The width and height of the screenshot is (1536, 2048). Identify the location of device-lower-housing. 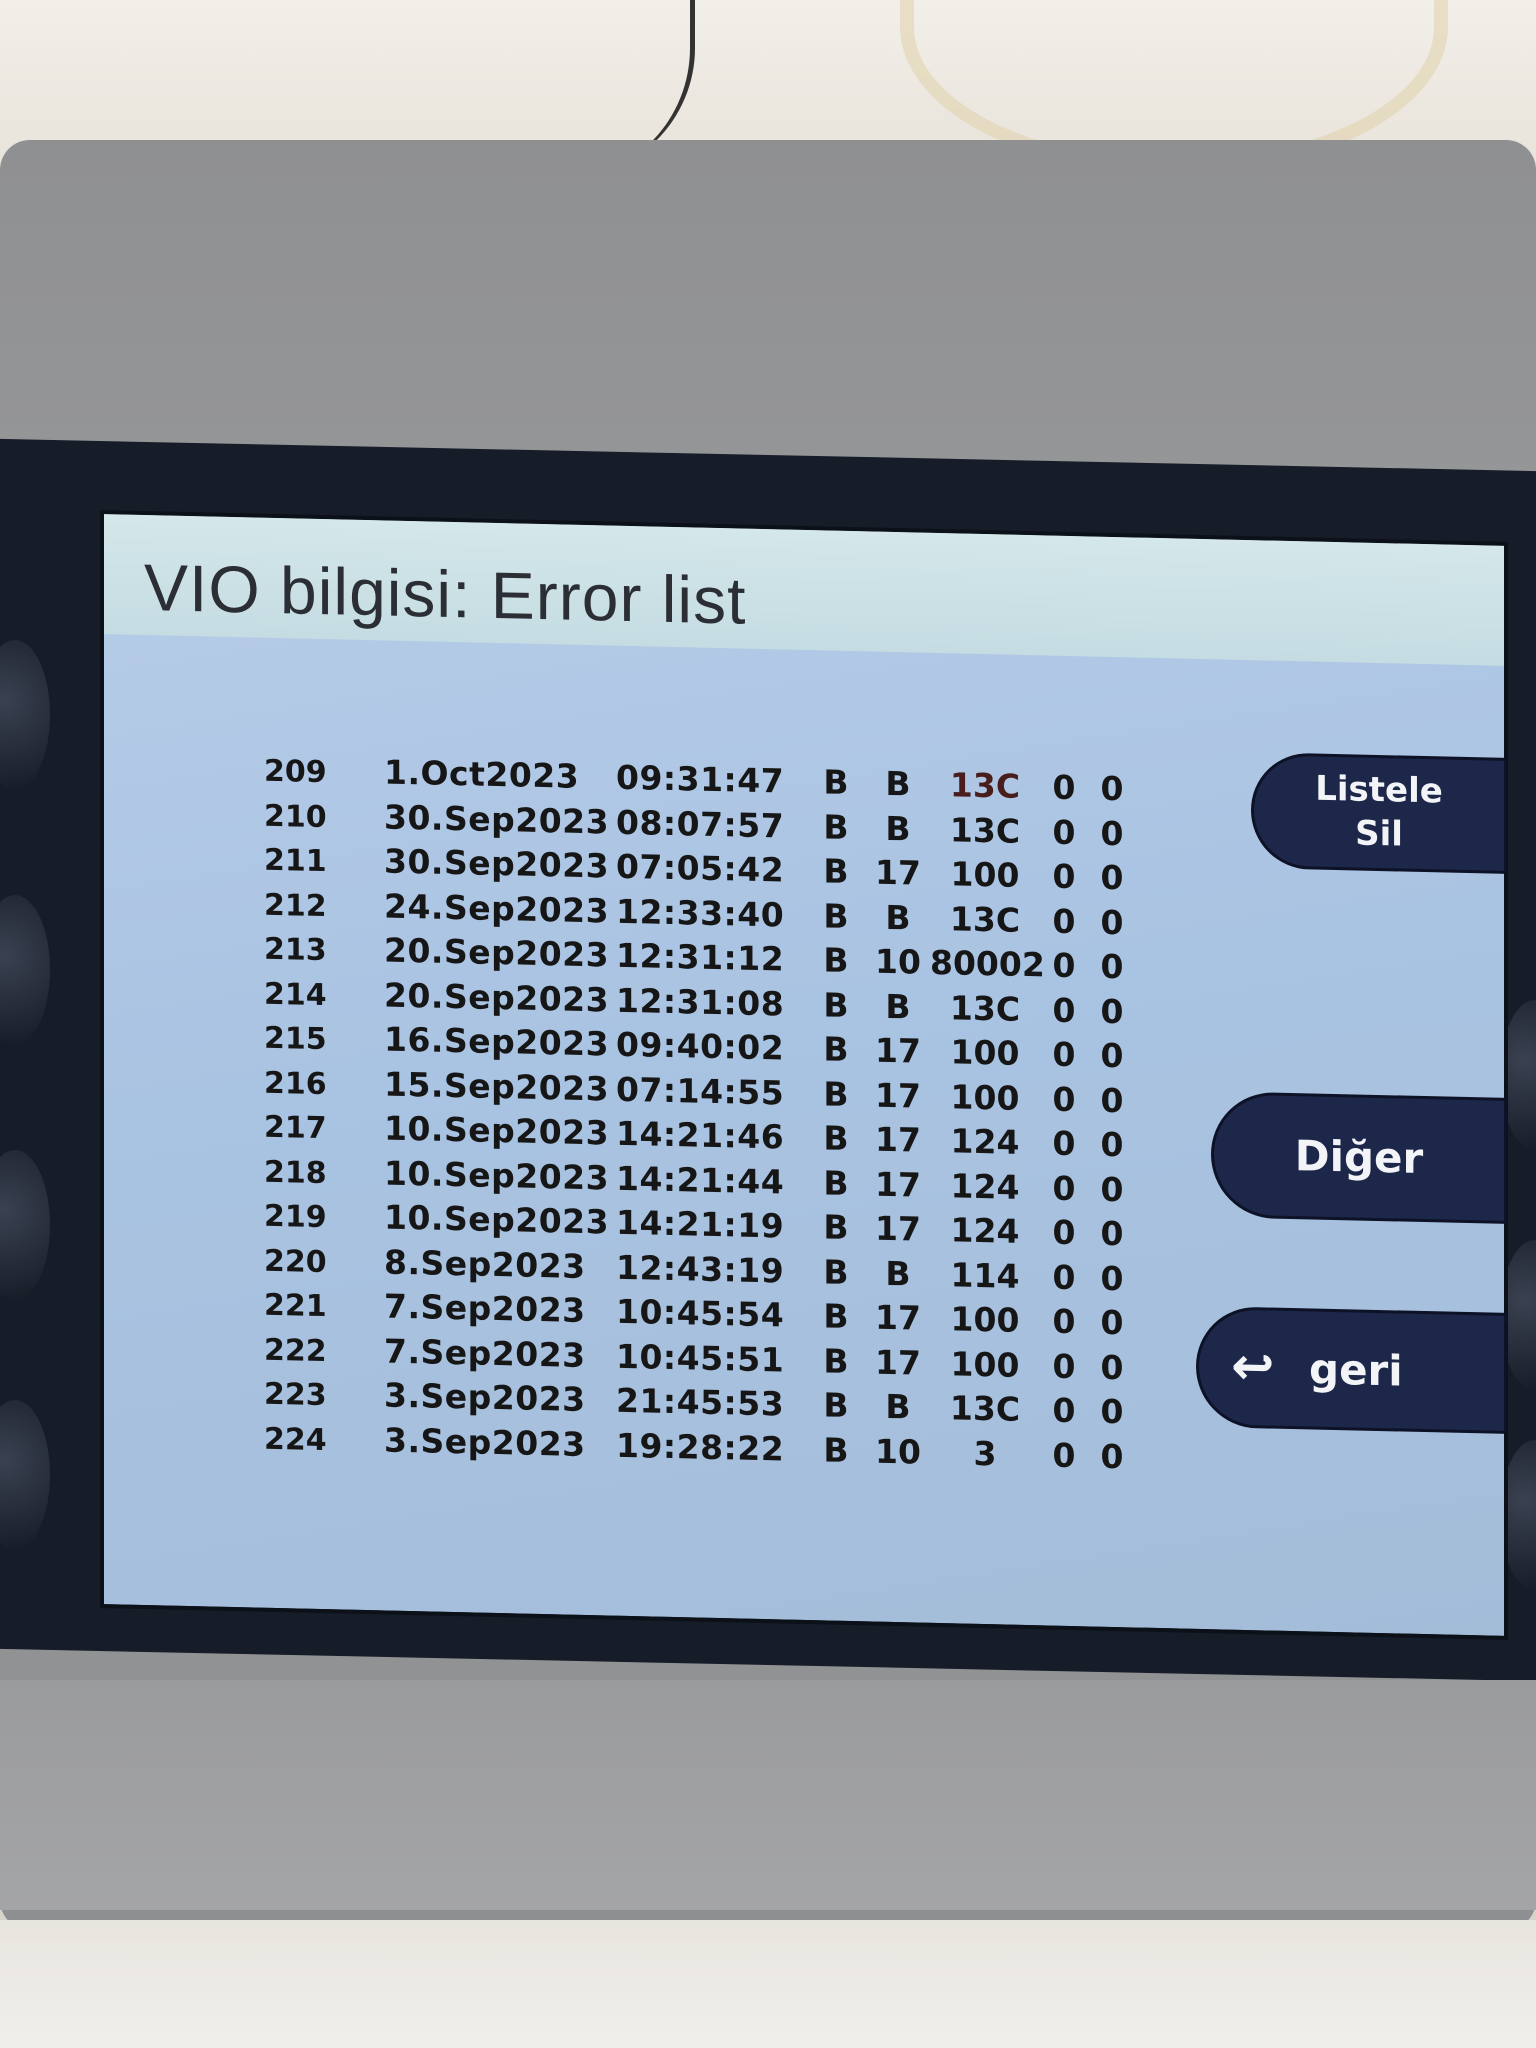
(768, 1795).